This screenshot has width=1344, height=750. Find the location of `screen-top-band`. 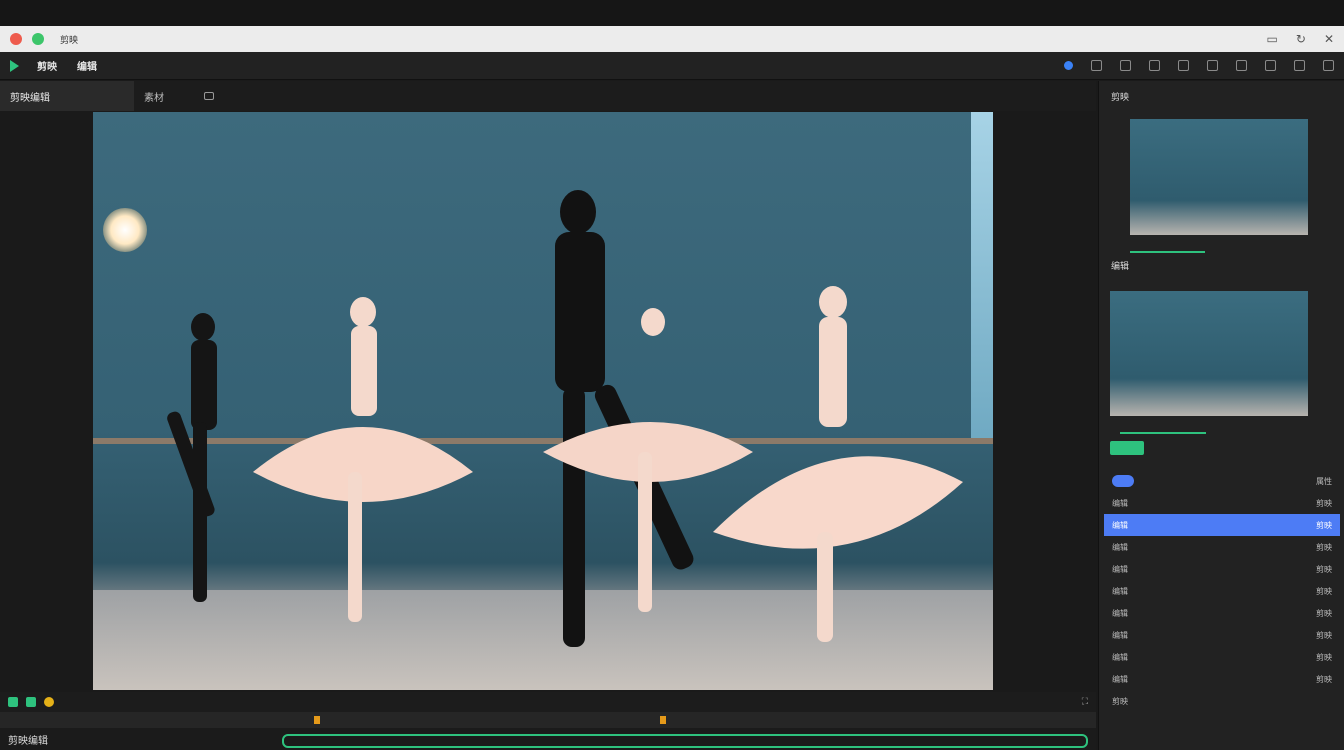

screen-top-band is located at coordinates (672, 13).